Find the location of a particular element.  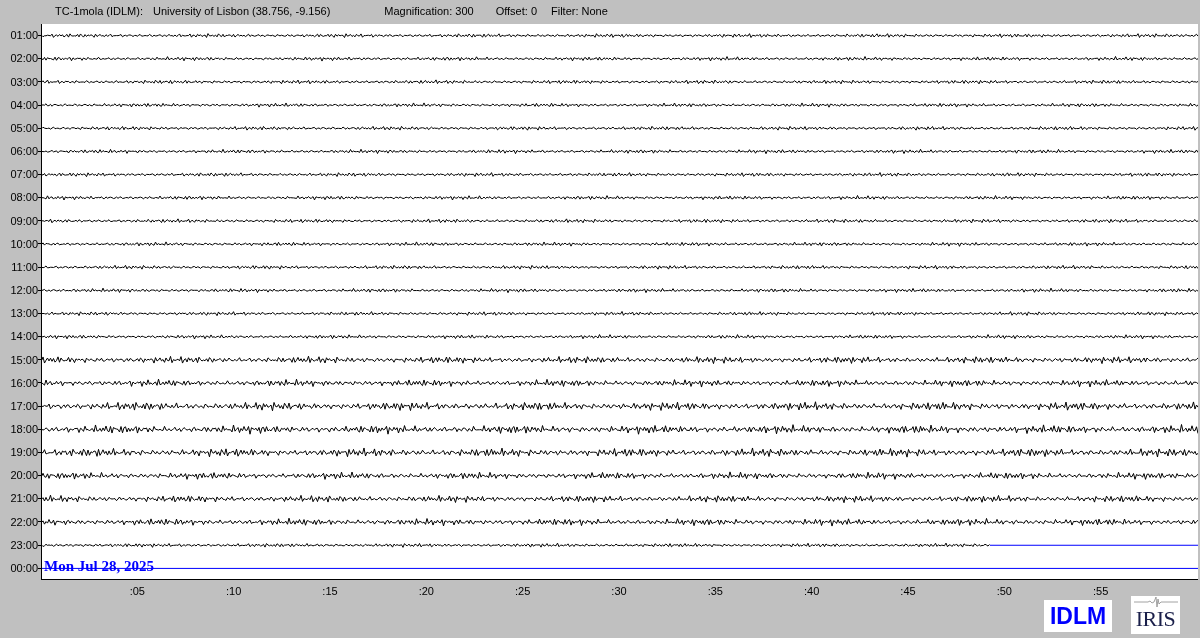

hour-label: 16:00 is located at coordinates (24, 383).